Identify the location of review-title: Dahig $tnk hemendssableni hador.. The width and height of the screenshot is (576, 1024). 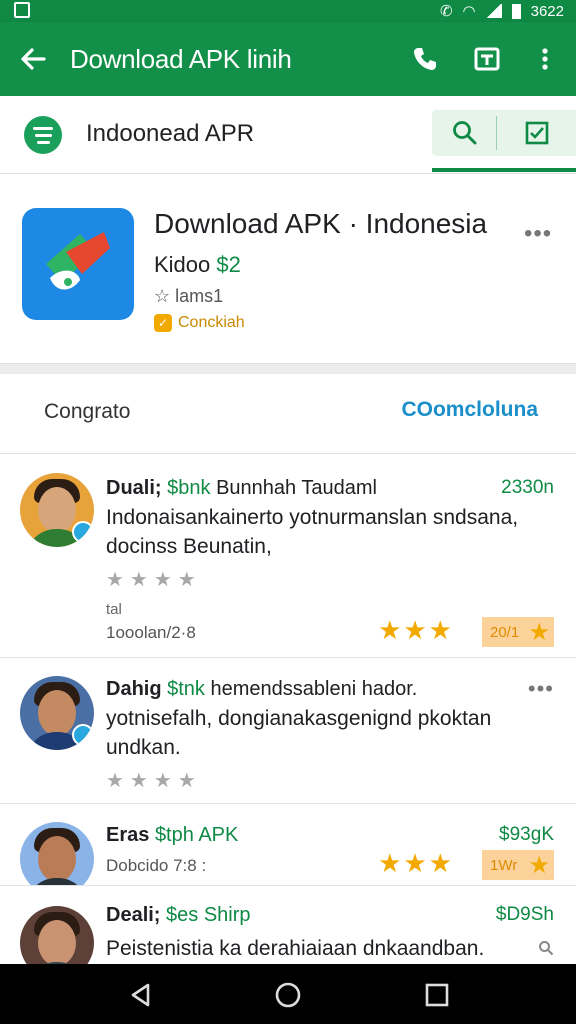
(261, 689).